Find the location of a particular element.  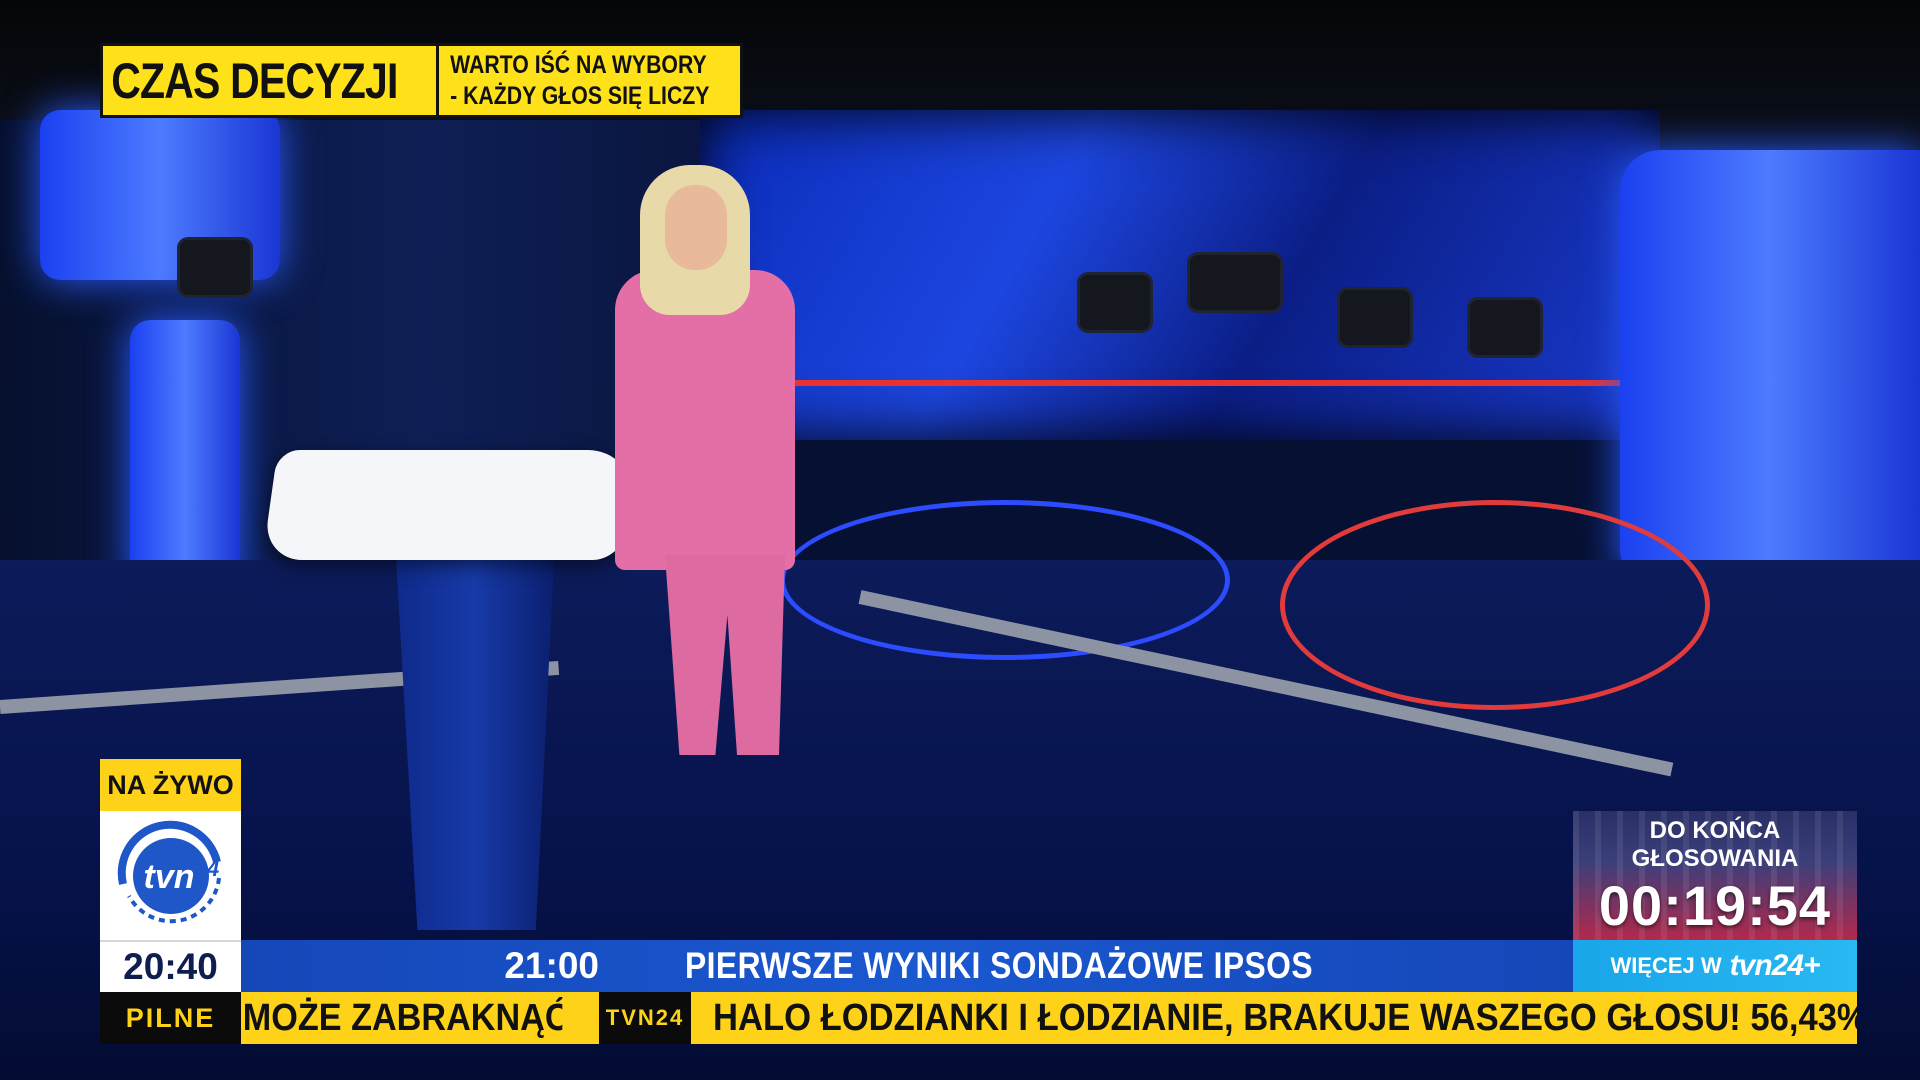

presenter is located at coordinates (705, 420).